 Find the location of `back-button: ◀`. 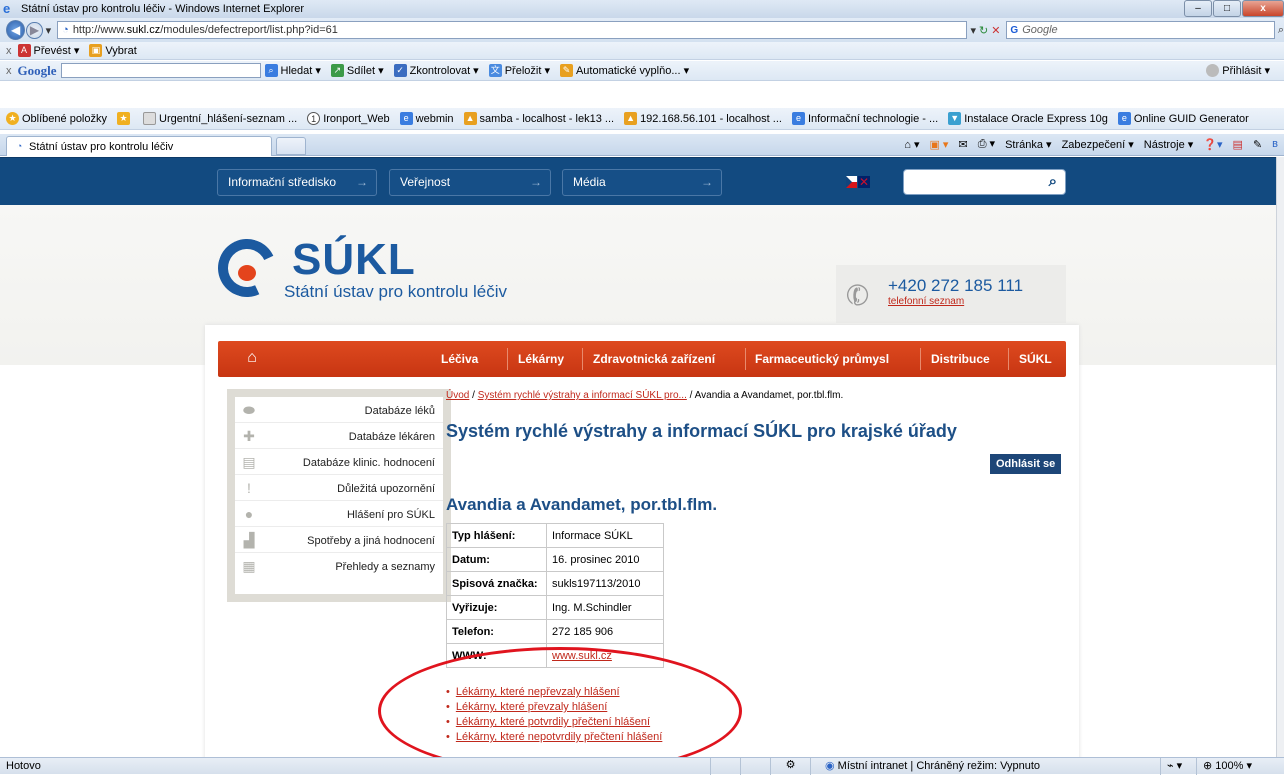

back-button: ◀ is located at coordinates (16, 30).